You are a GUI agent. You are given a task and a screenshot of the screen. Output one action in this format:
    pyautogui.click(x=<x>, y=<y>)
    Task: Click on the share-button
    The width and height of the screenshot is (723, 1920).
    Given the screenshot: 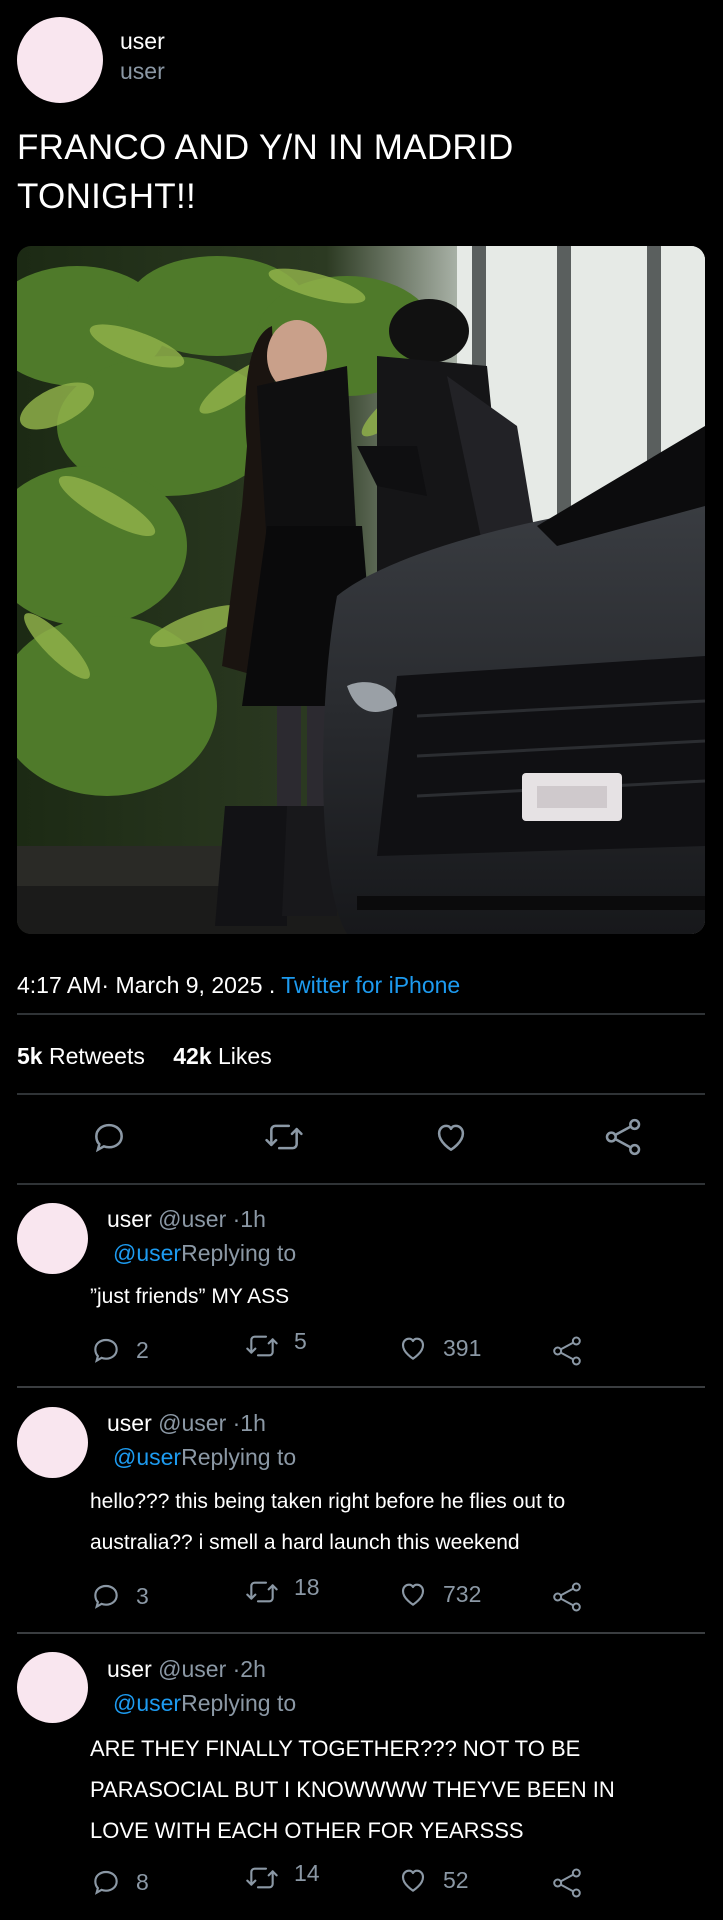 What is the action you would take?
    pyautogui.click(x=623, y=1138)
    